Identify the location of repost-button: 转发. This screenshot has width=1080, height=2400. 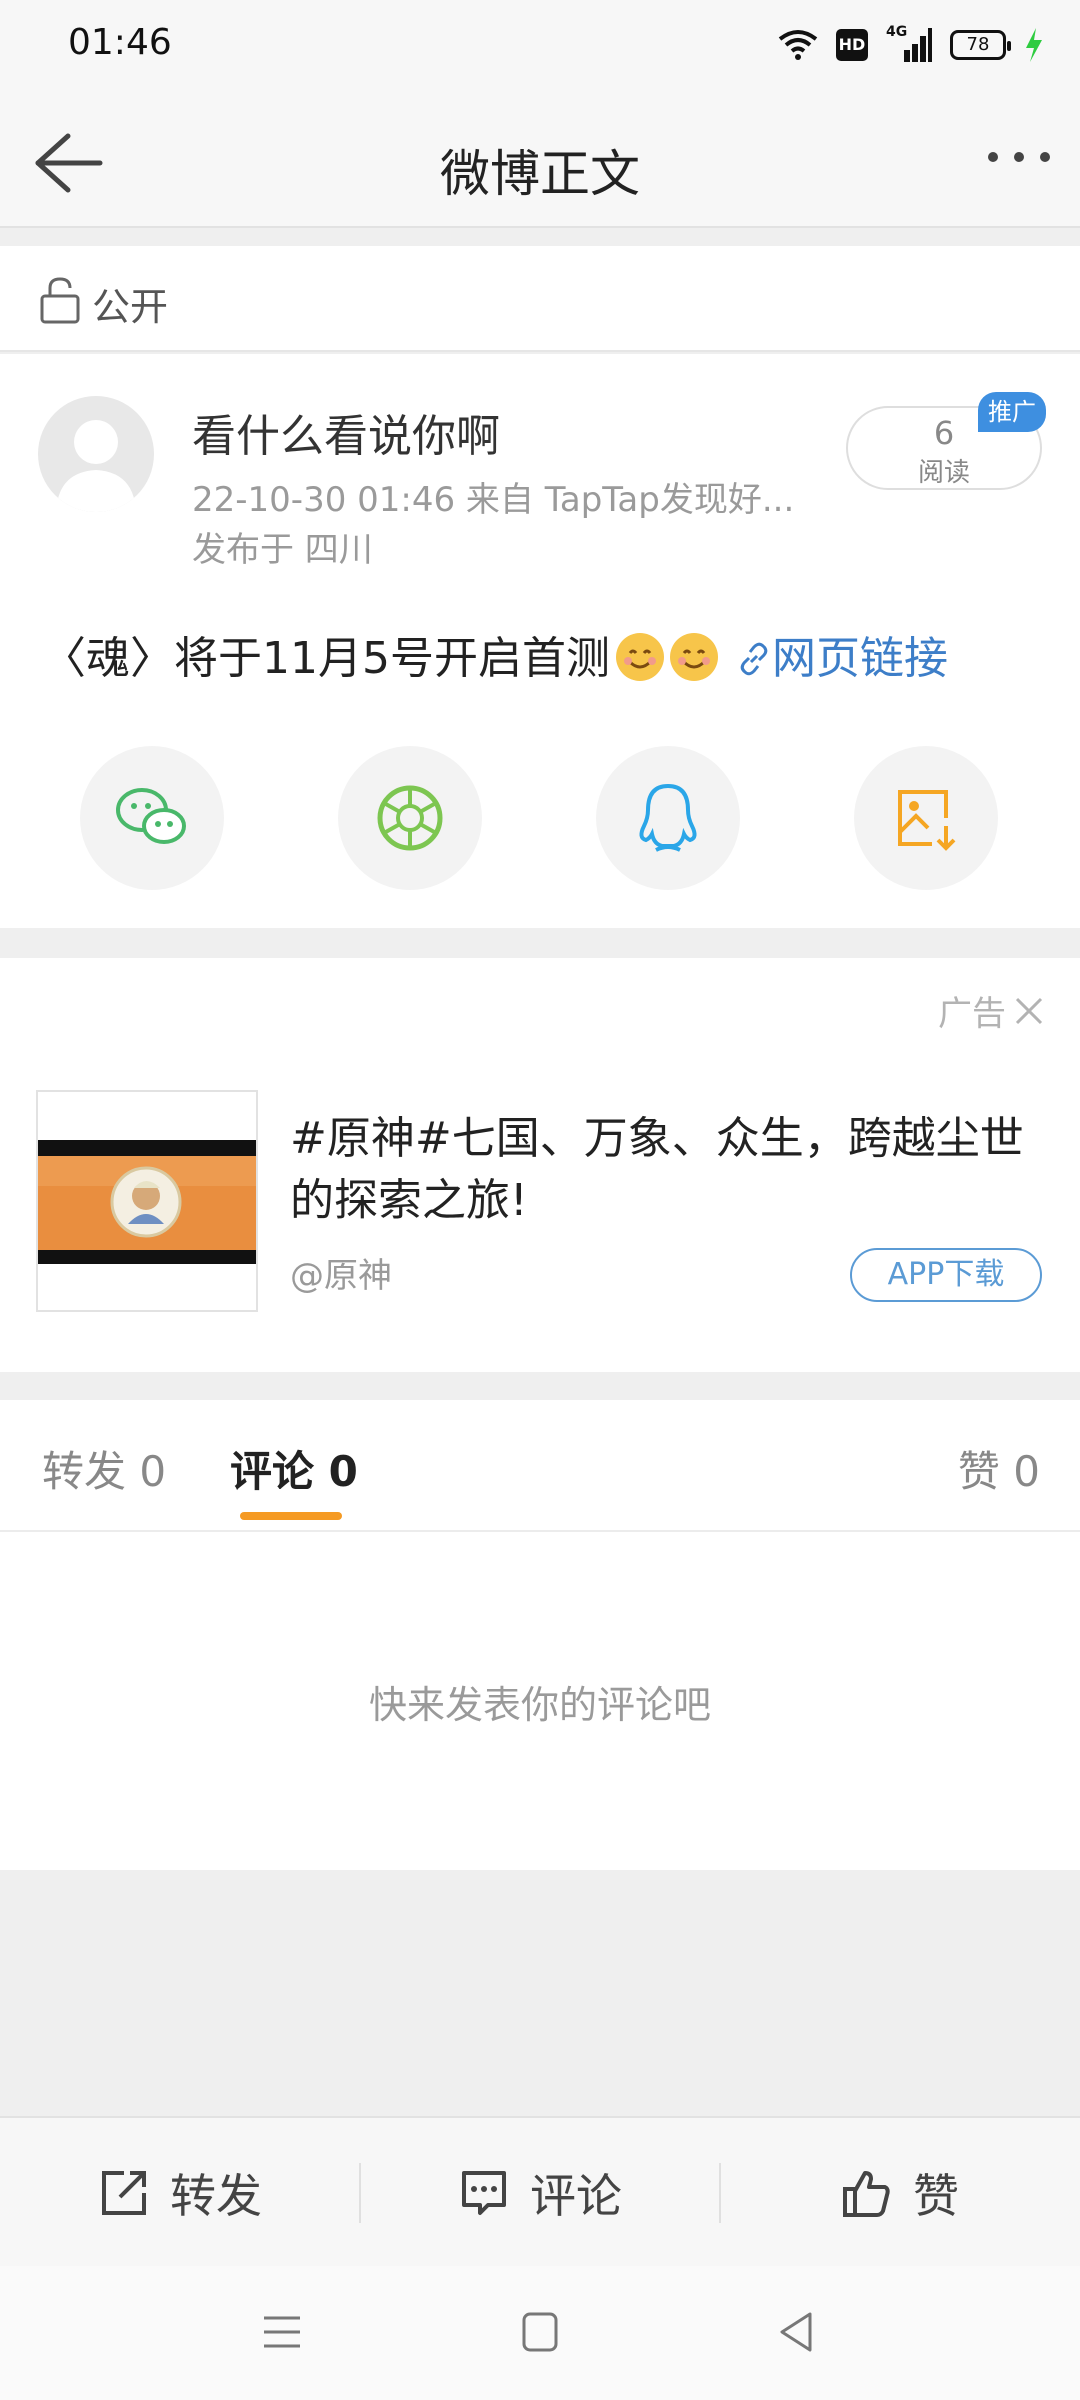
(180, 2193).